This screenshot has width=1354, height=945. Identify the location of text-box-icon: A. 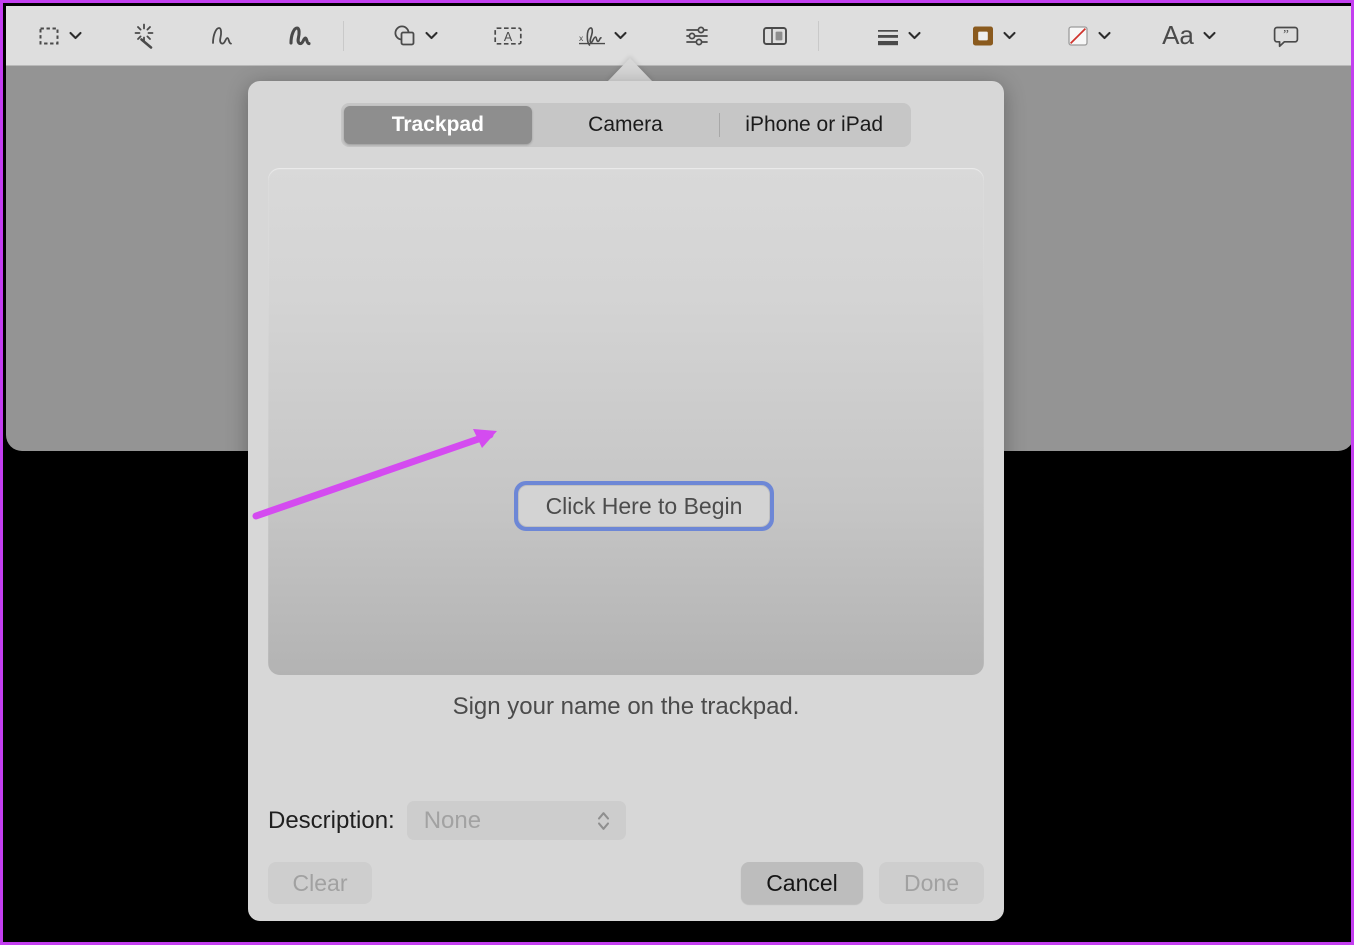
(508, 36).